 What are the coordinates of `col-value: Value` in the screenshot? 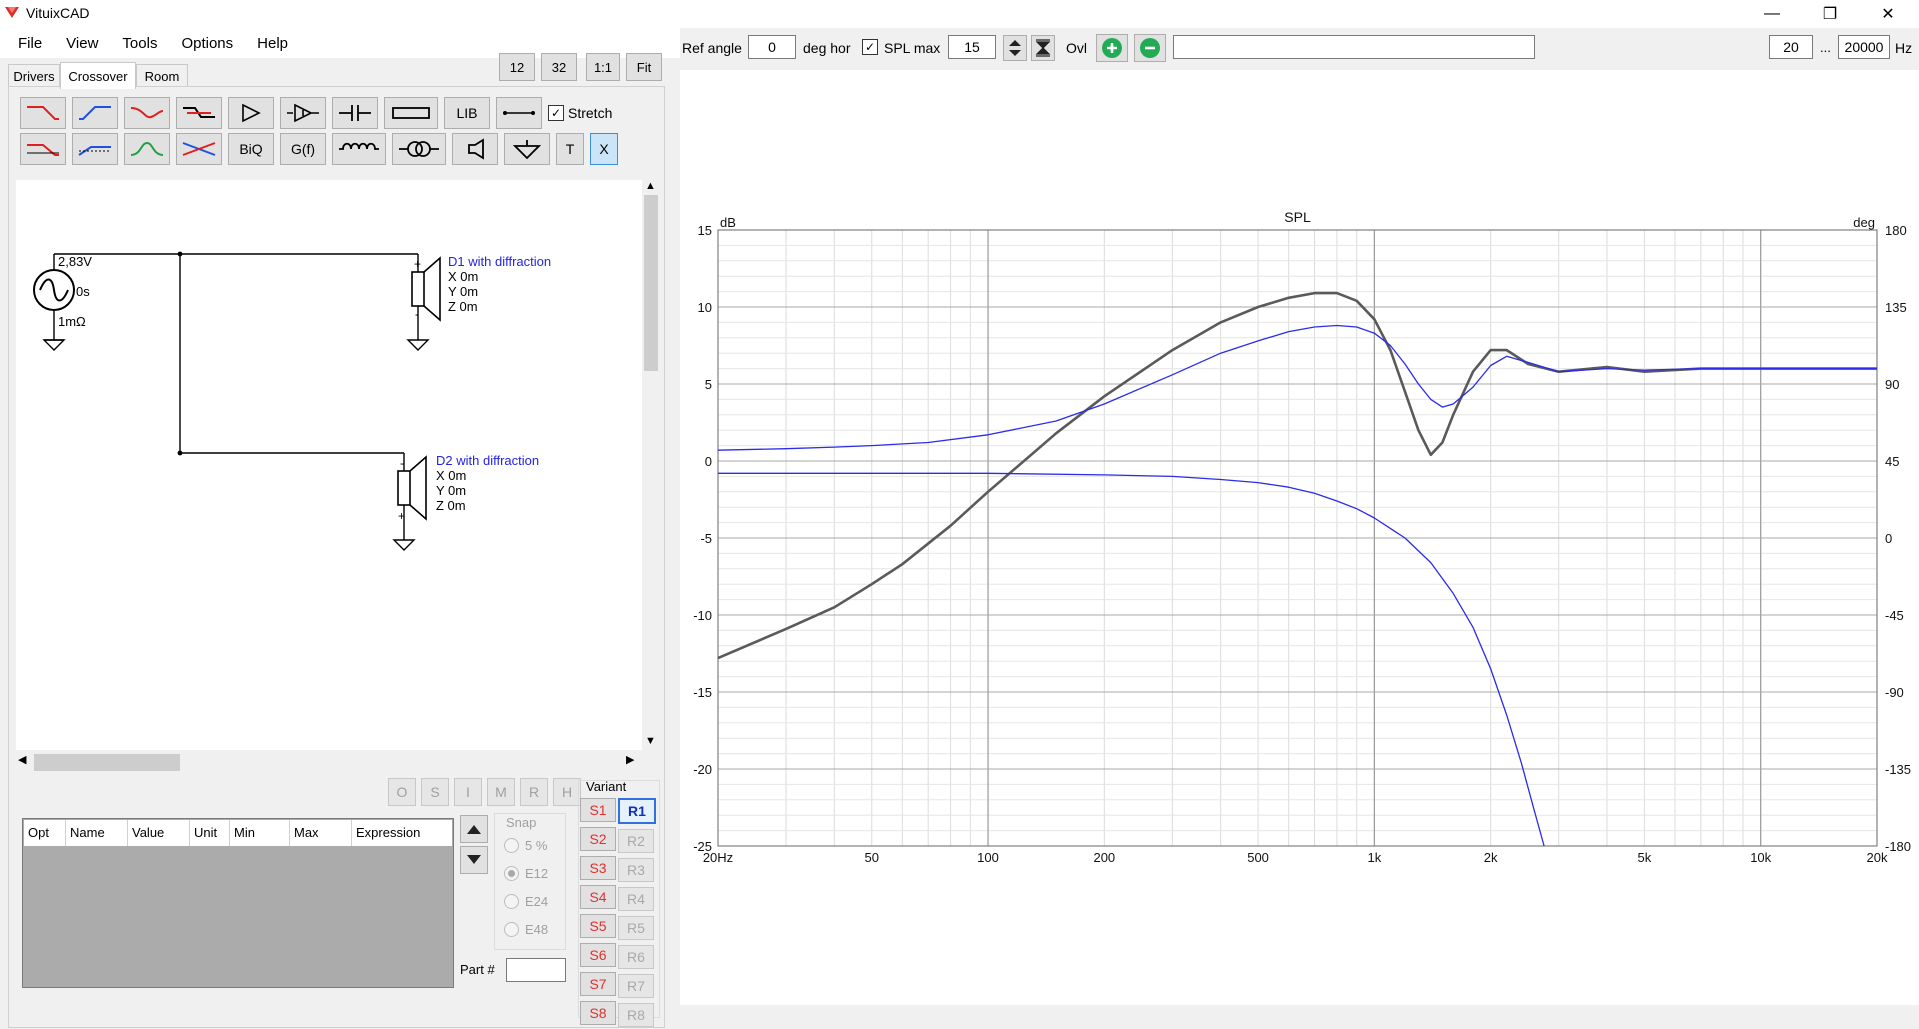 It's located at (159, 833).